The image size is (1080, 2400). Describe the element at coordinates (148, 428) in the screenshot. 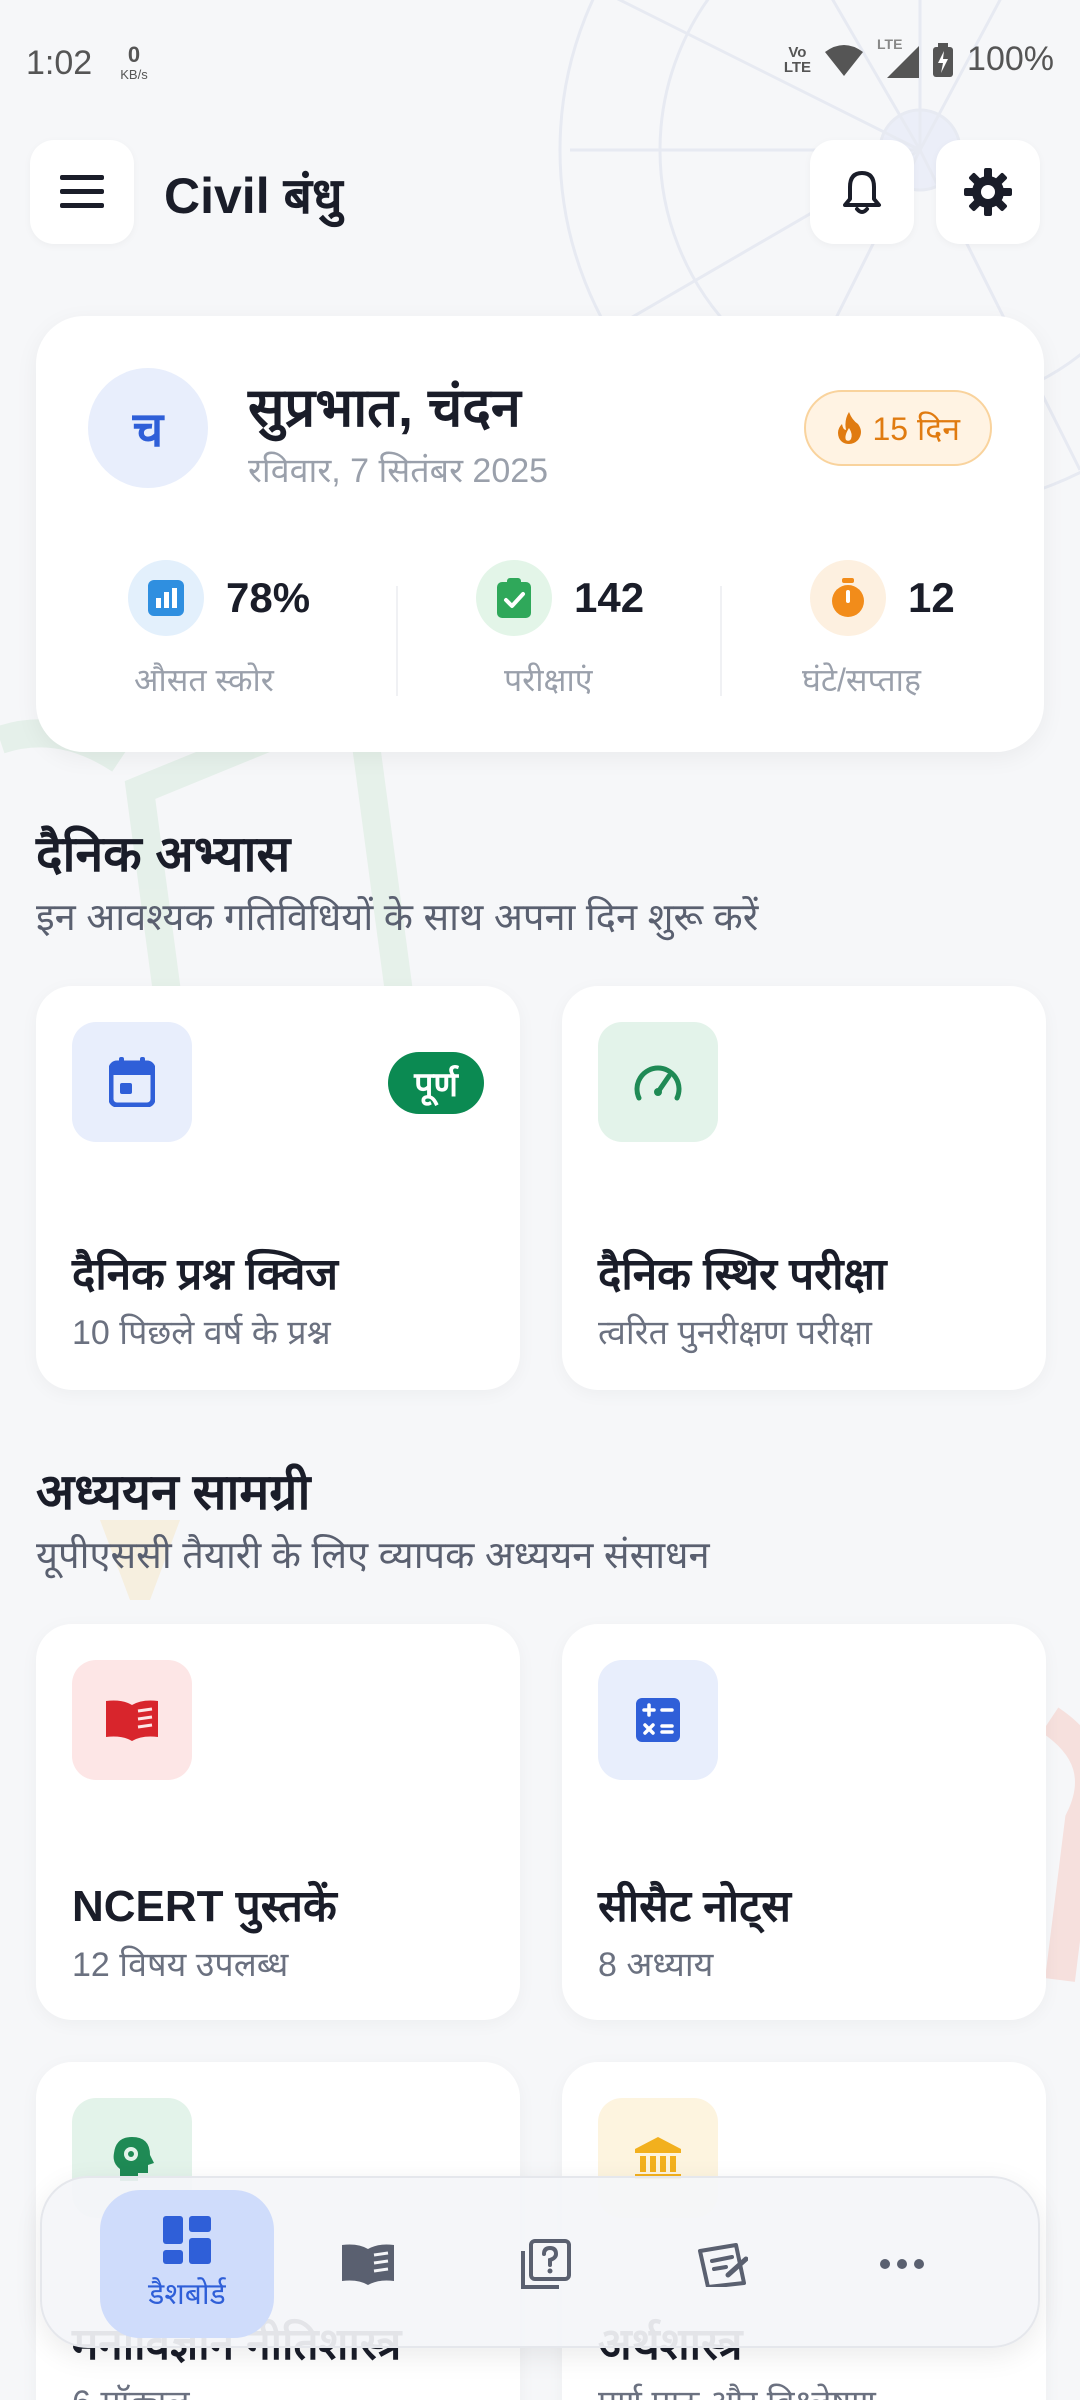

I see `avatar: च` at that location.